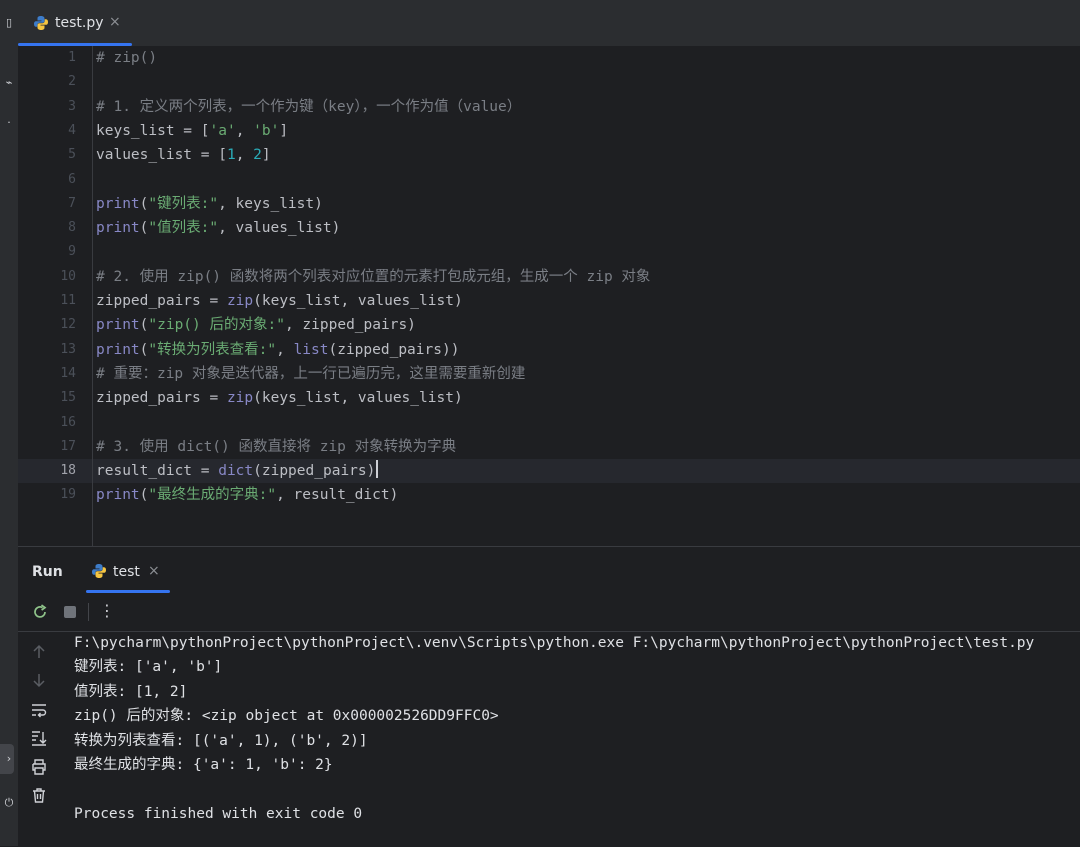 This screenshot has height=847, width=1080. I want to click on toolbar-separator, so click(88, 612).